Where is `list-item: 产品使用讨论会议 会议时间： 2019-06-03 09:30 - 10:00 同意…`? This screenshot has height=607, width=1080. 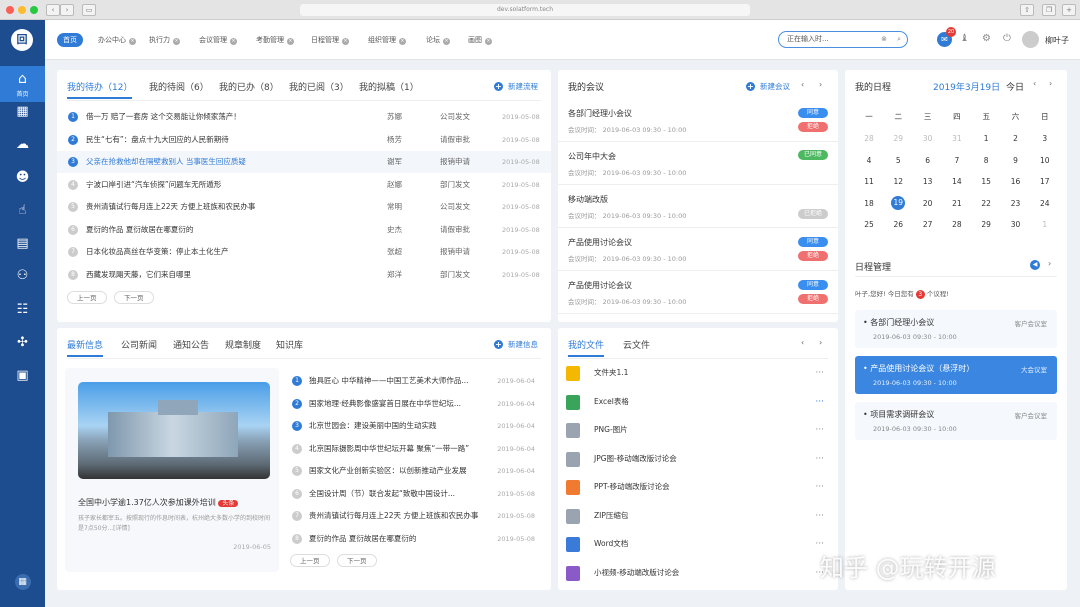
list-item: 产品使用讨论会议 会议时间： 2019-06-03 09:30 - 10:00 同意… is located at coordinates (698, 292).